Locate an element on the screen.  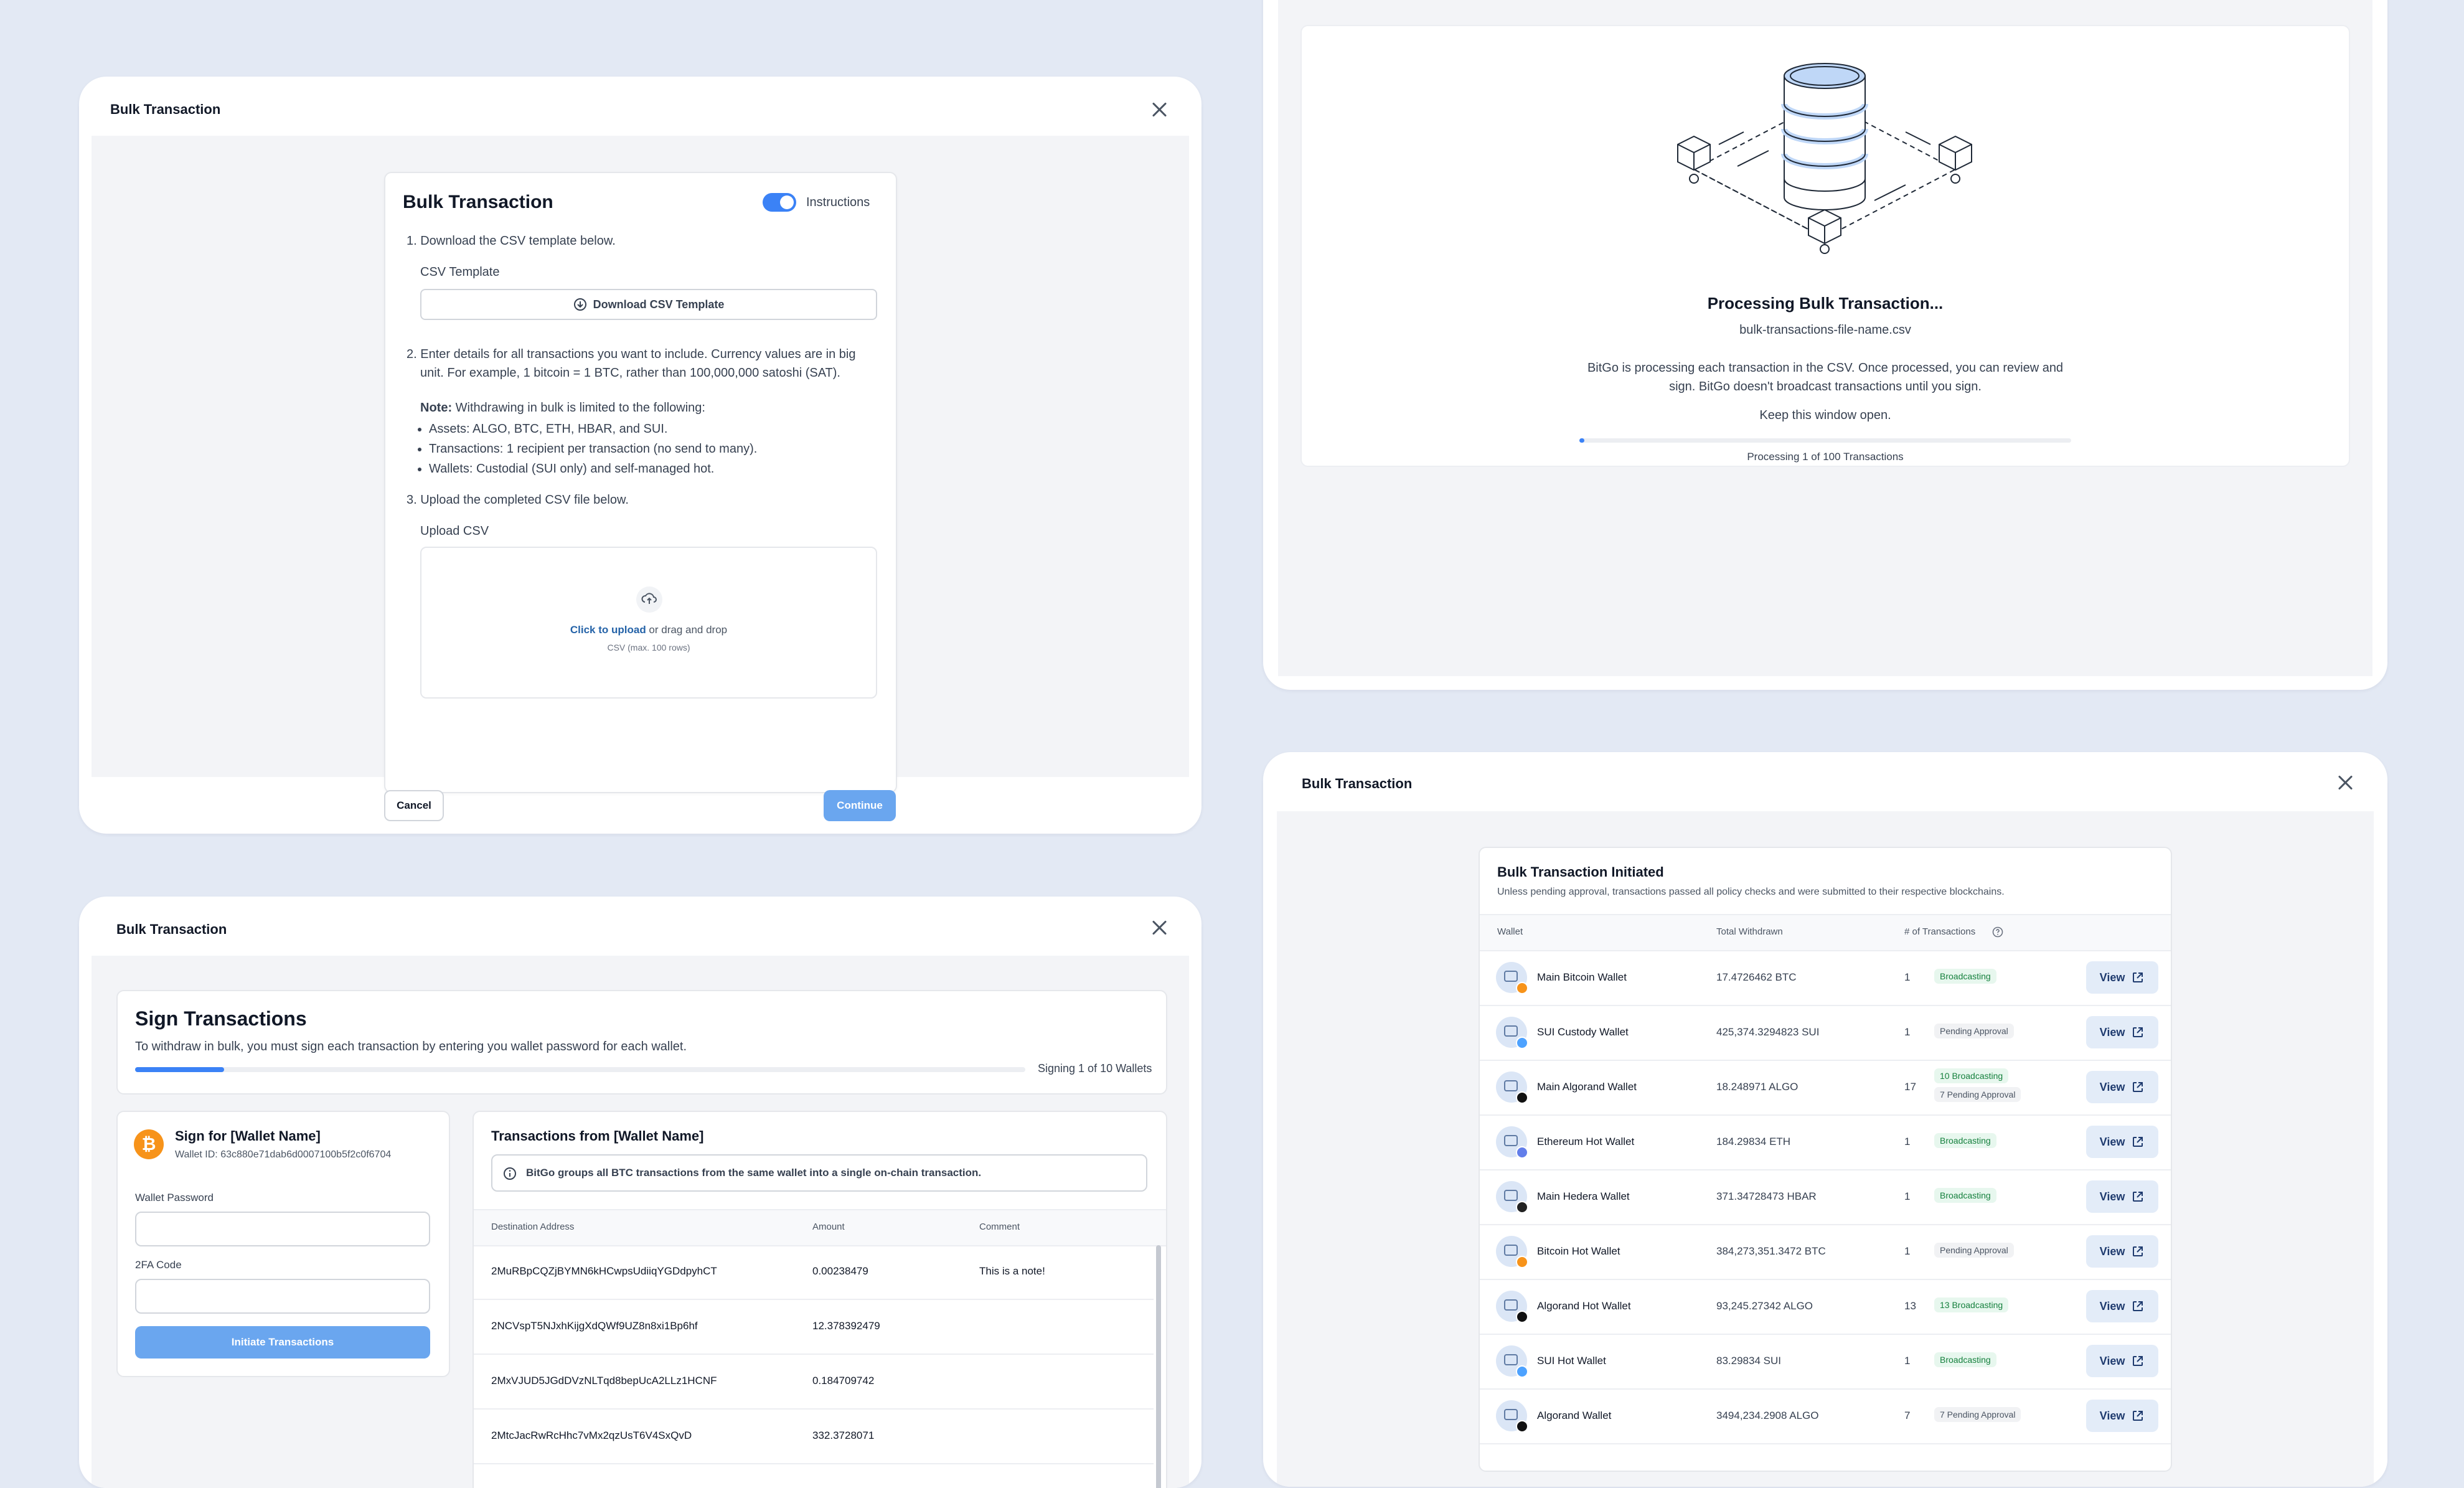
col-total-withdrawn: Total Withdrawn is located at coordinates (1749, 931).